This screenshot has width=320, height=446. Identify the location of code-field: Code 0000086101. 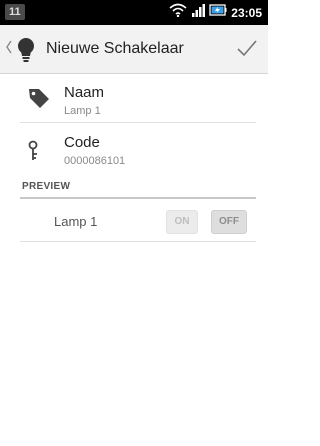
(138, 158).